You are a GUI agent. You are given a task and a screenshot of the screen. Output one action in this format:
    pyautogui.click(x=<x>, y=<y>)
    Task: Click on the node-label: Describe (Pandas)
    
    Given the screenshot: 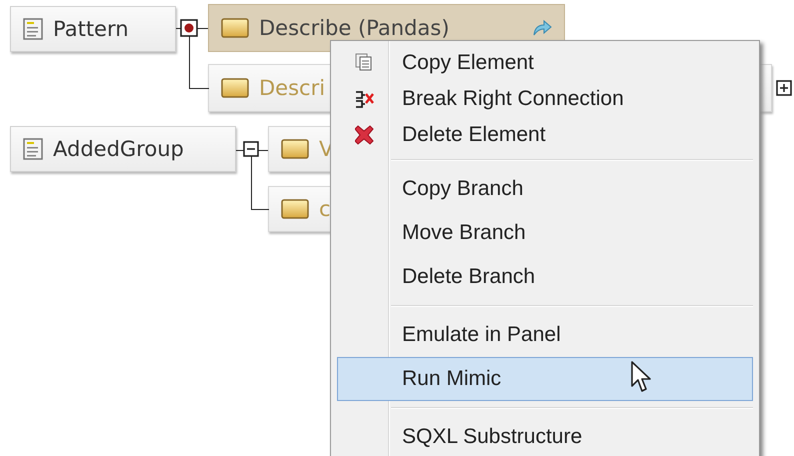 What is the action you would take?
    pyautogui.click(x=354, y=28)
    